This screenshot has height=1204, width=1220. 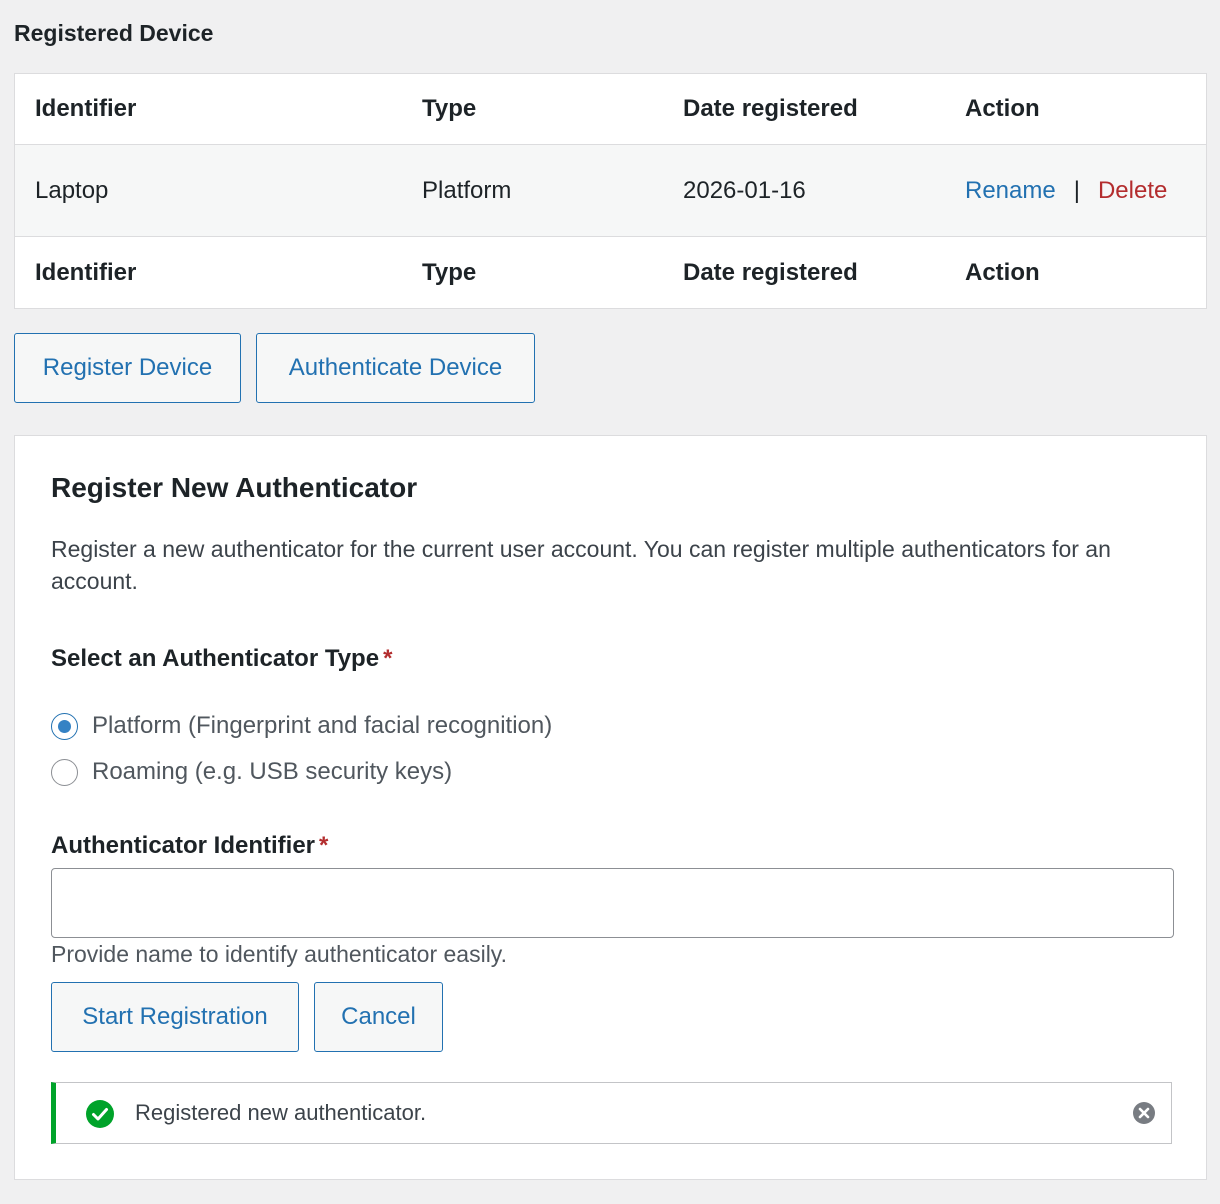 What do you see at coordinates (467, 190) in the screenshot?
I see `device-type: Platform` at bounding box center [467, 190].